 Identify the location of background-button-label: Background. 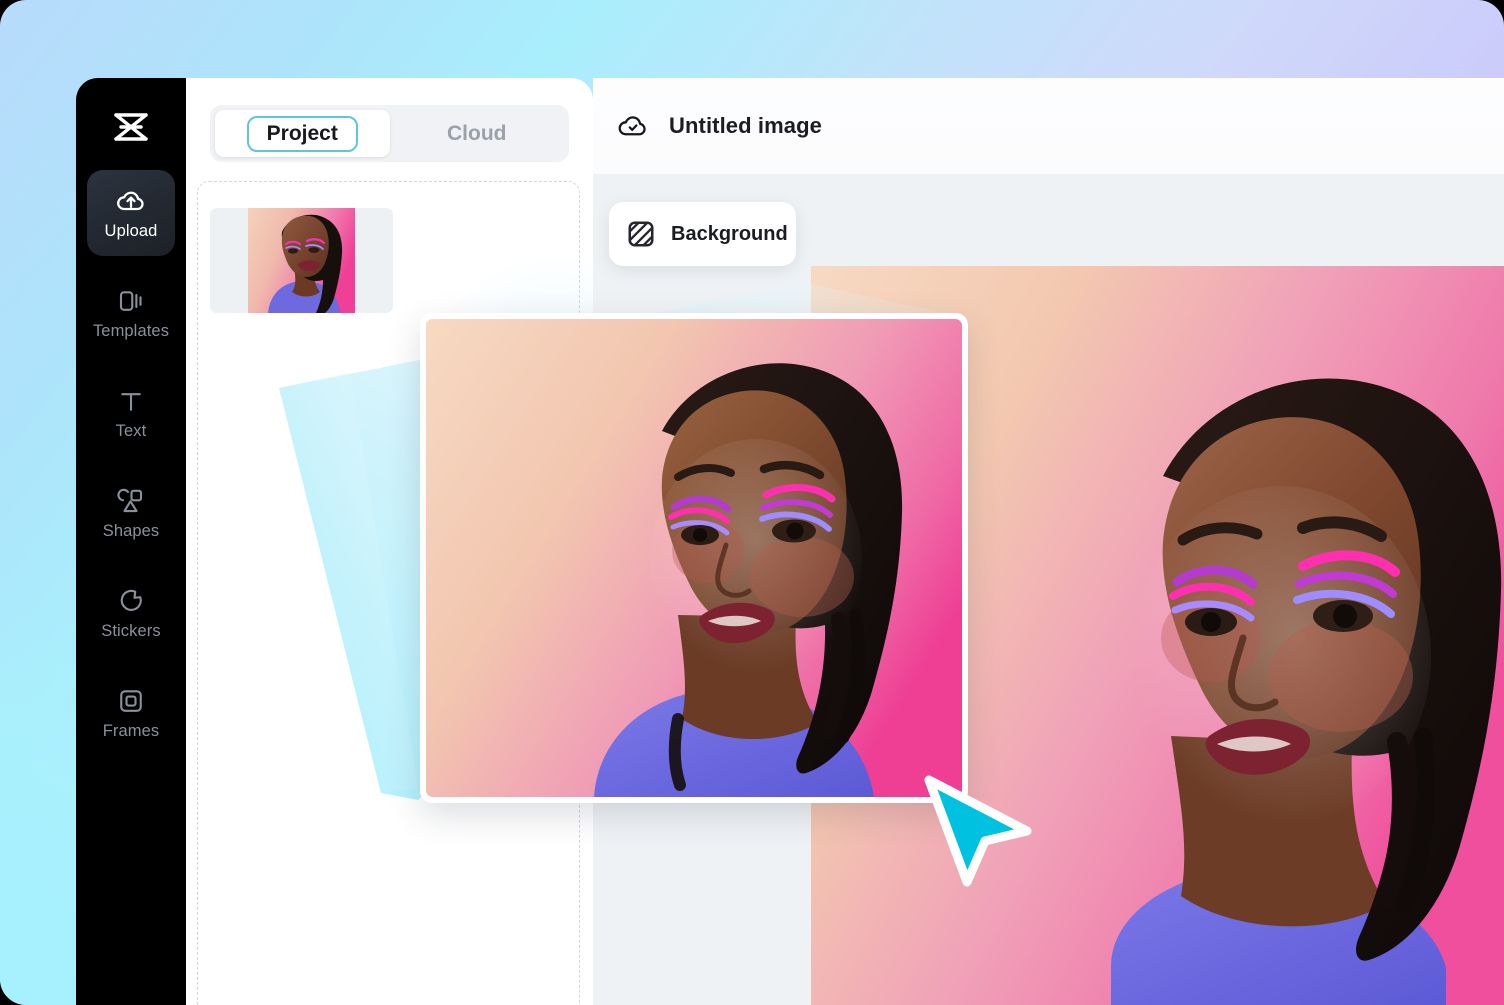
(729, 233).